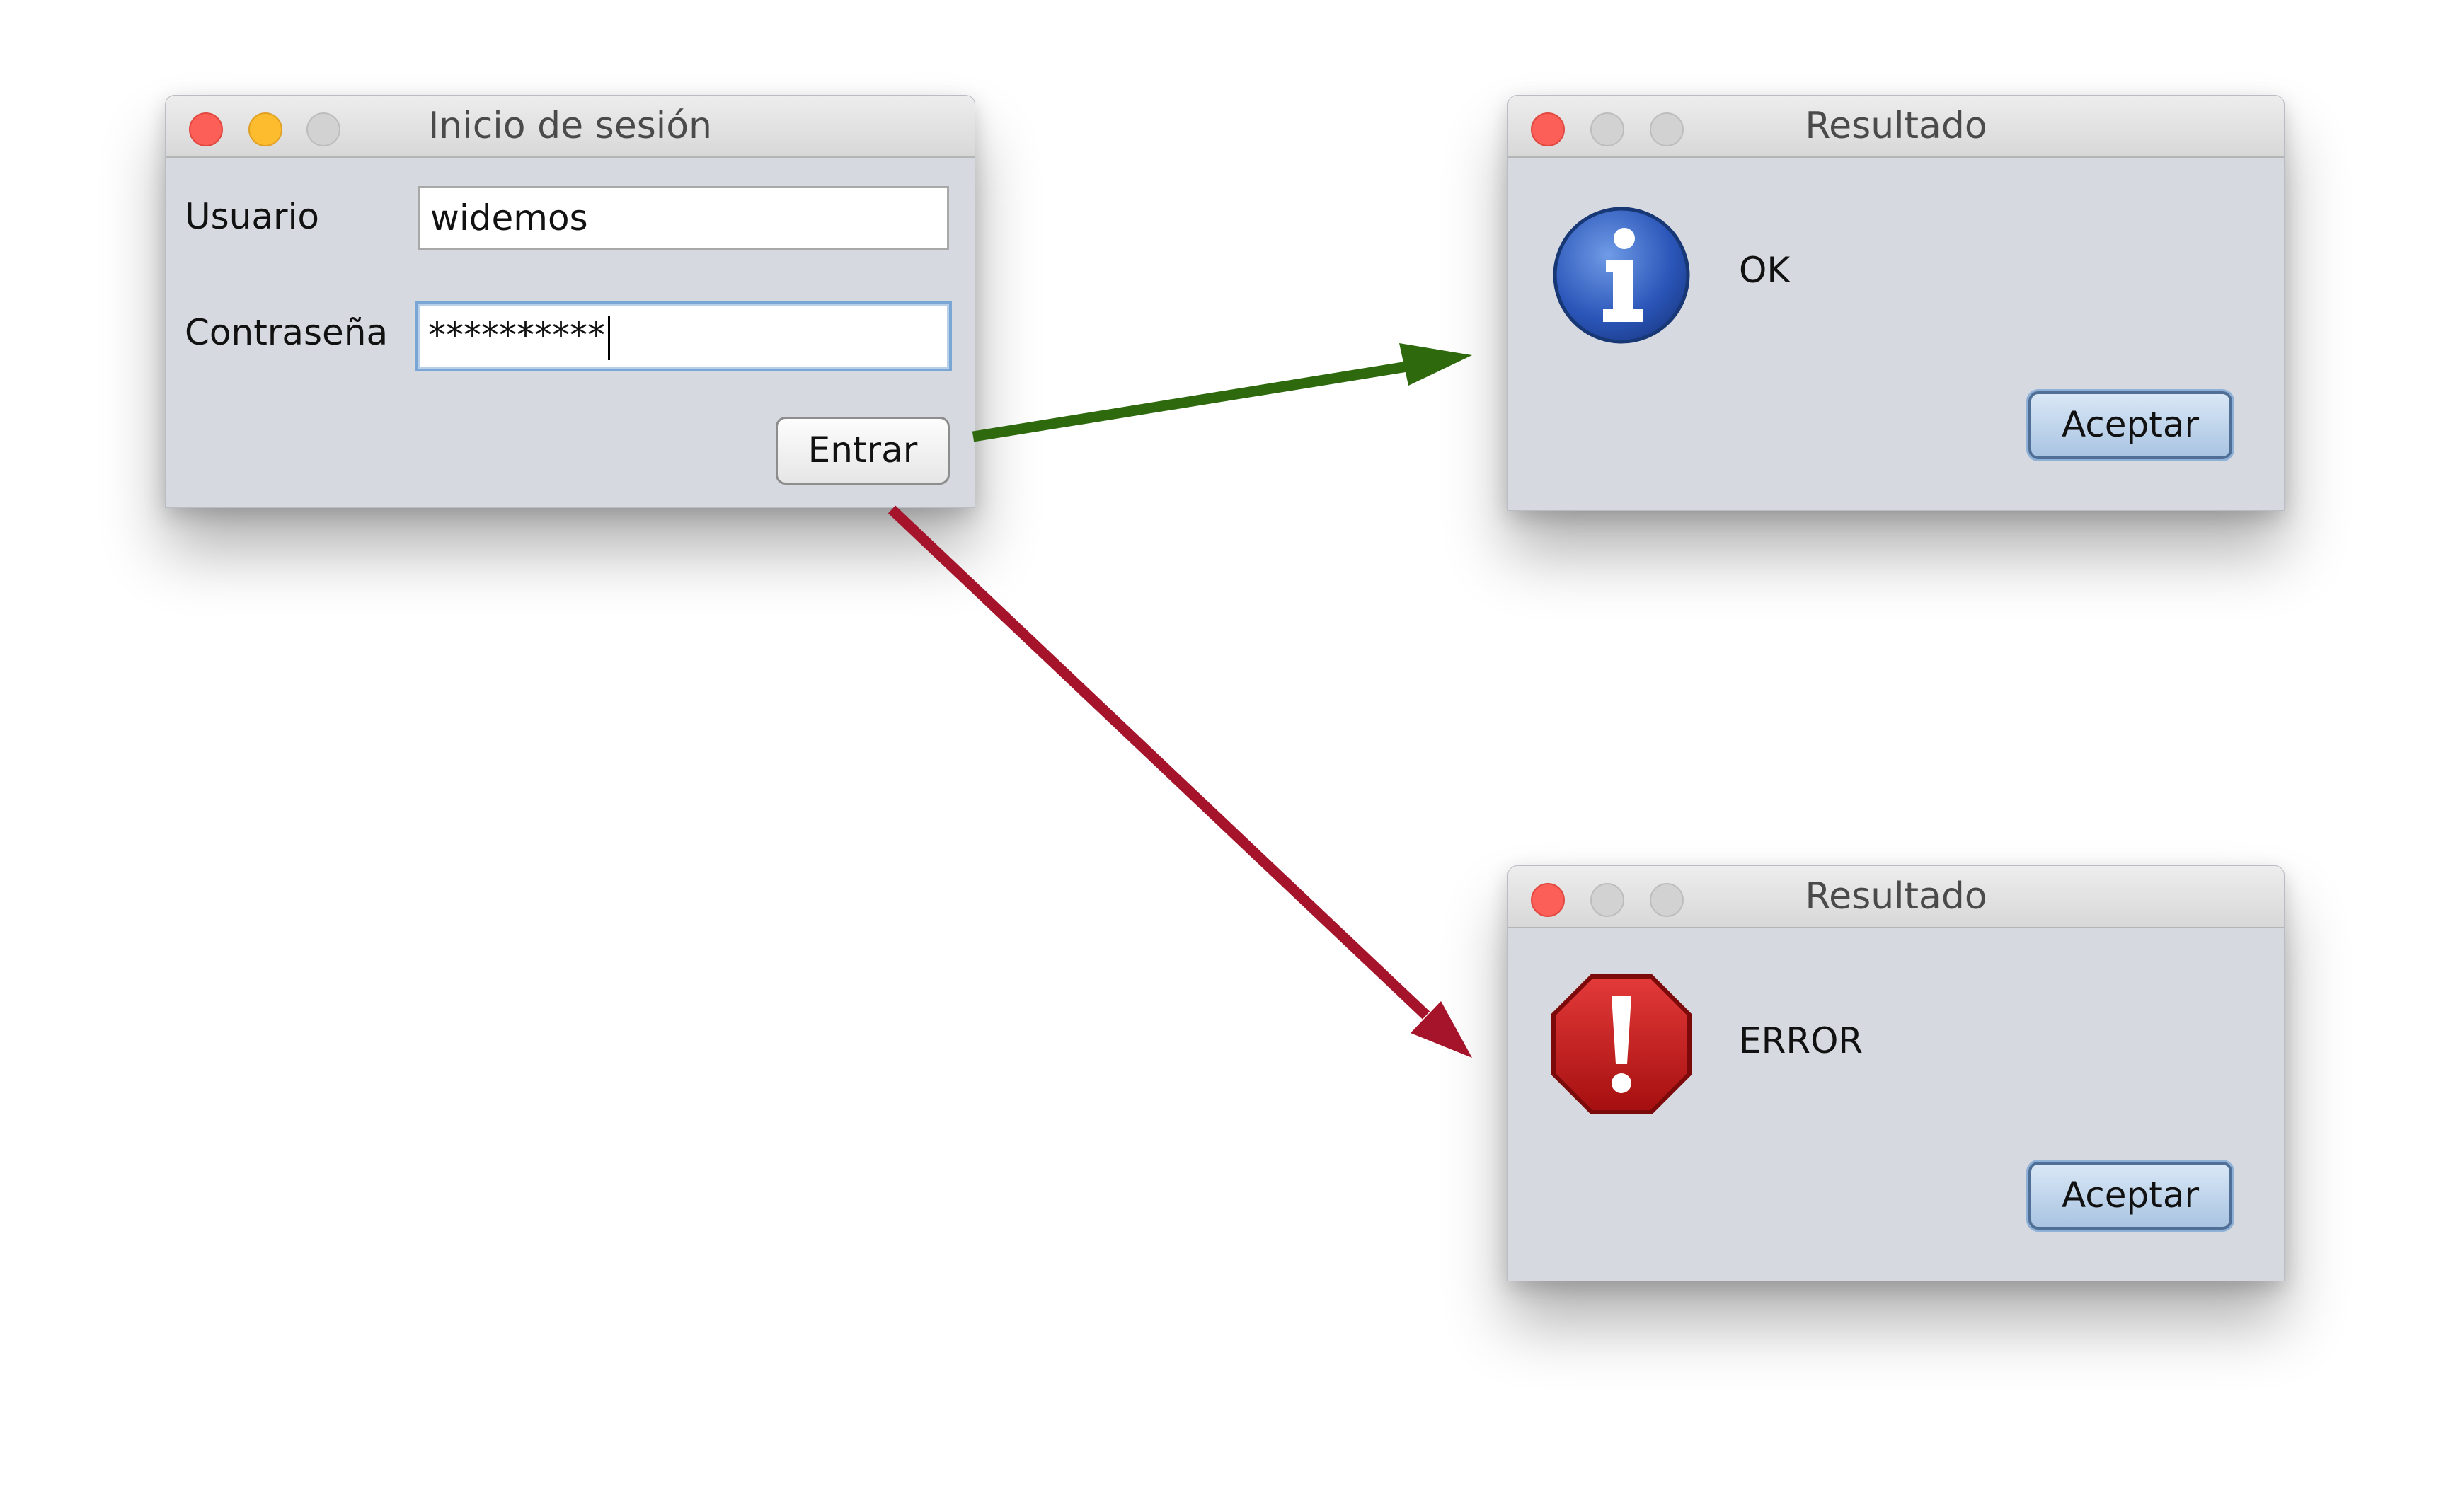 The image size is (2441, 1512). Describe the element at coordinates (1222, 392) in the screenshot. I see `success-arrow` at that location.